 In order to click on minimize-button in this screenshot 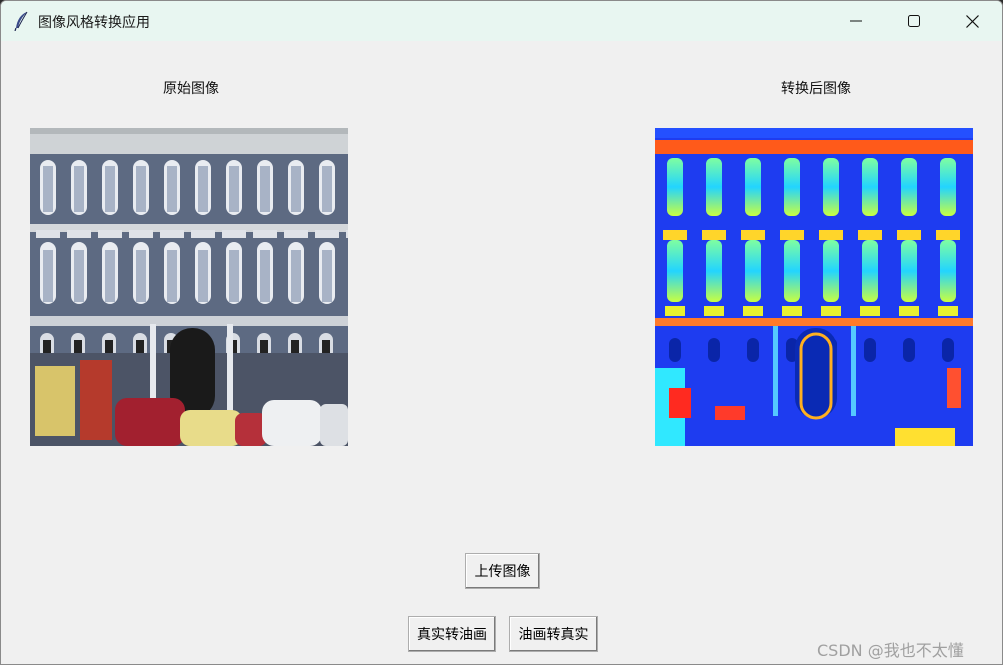, I will do `click(856, 21)`.